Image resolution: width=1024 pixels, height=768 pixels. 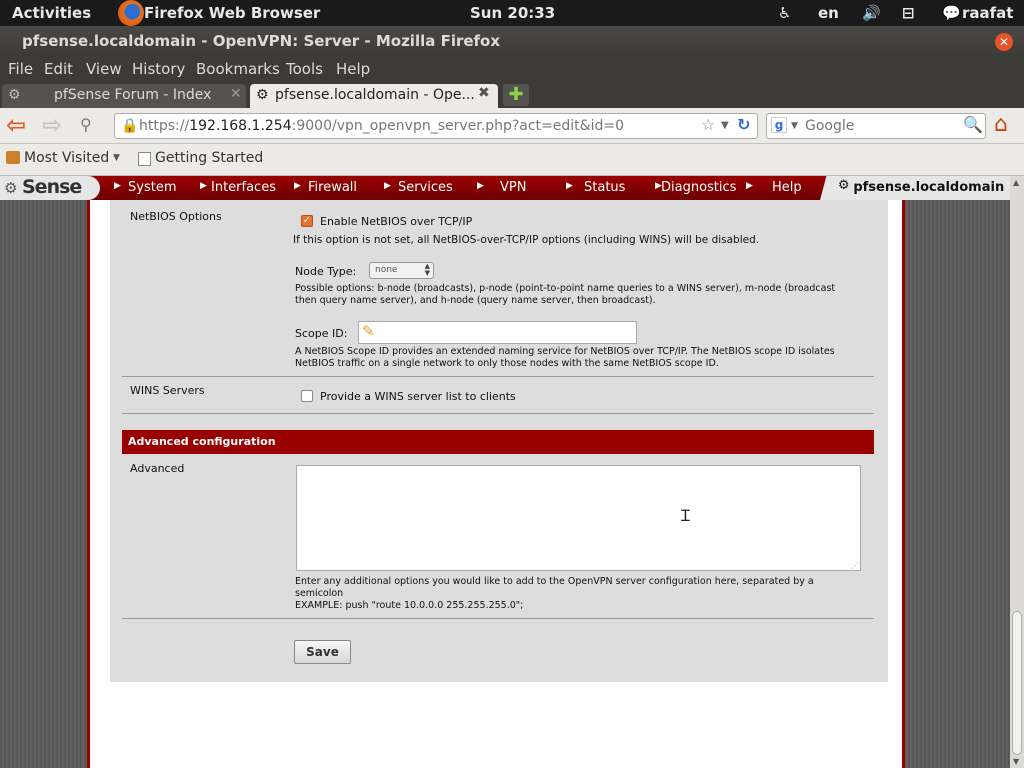 I want to click on volume-icon: 🔊, so click(x=871, y=13).